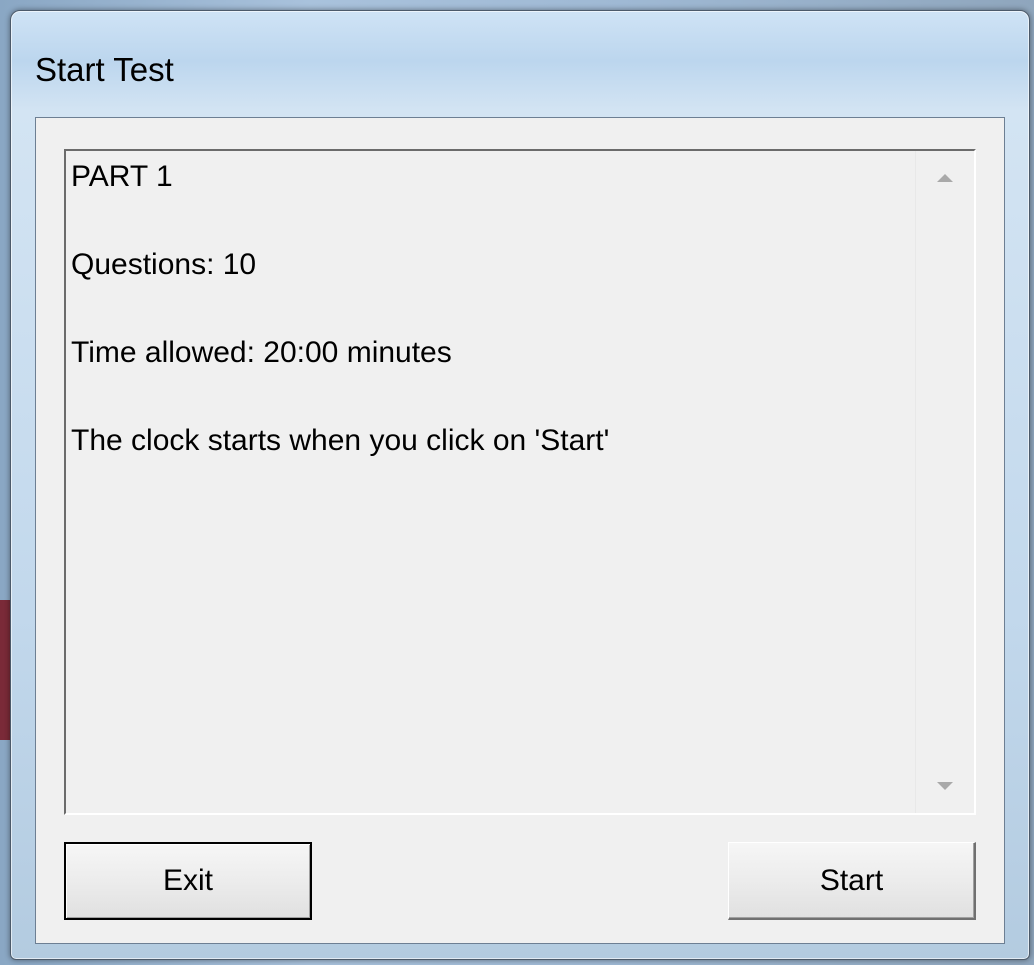  Describe the element at coordinates (520, 61) in the screenshot. I see `title-bar: Start Test` at that location.